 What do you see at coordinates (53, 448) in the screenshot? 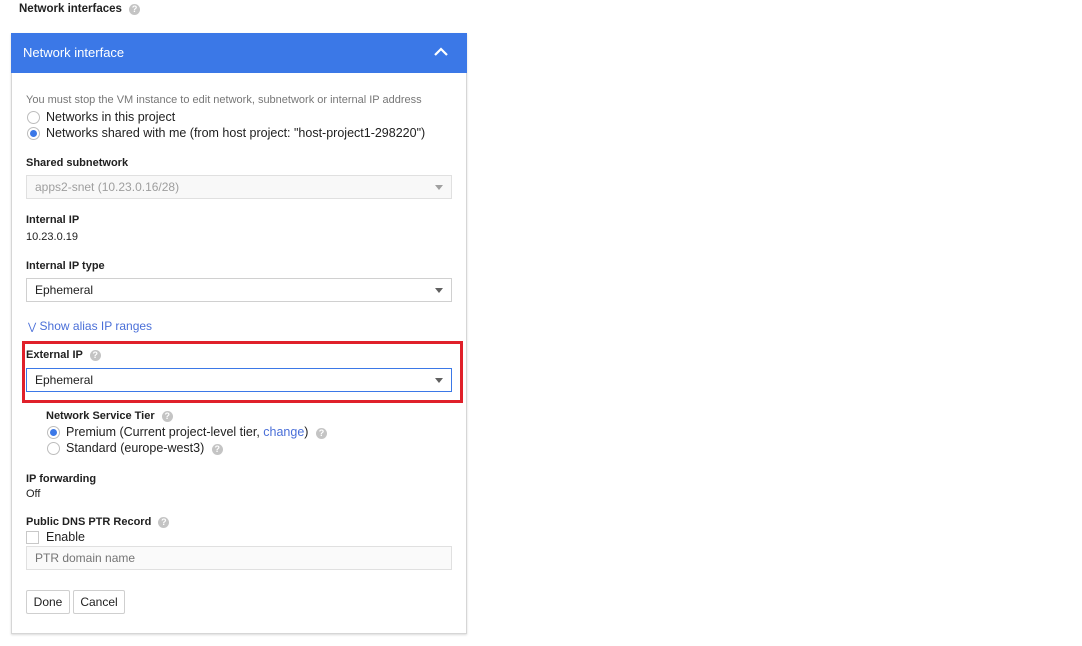
I see `radio-standard` at bounding box center [53, 448].